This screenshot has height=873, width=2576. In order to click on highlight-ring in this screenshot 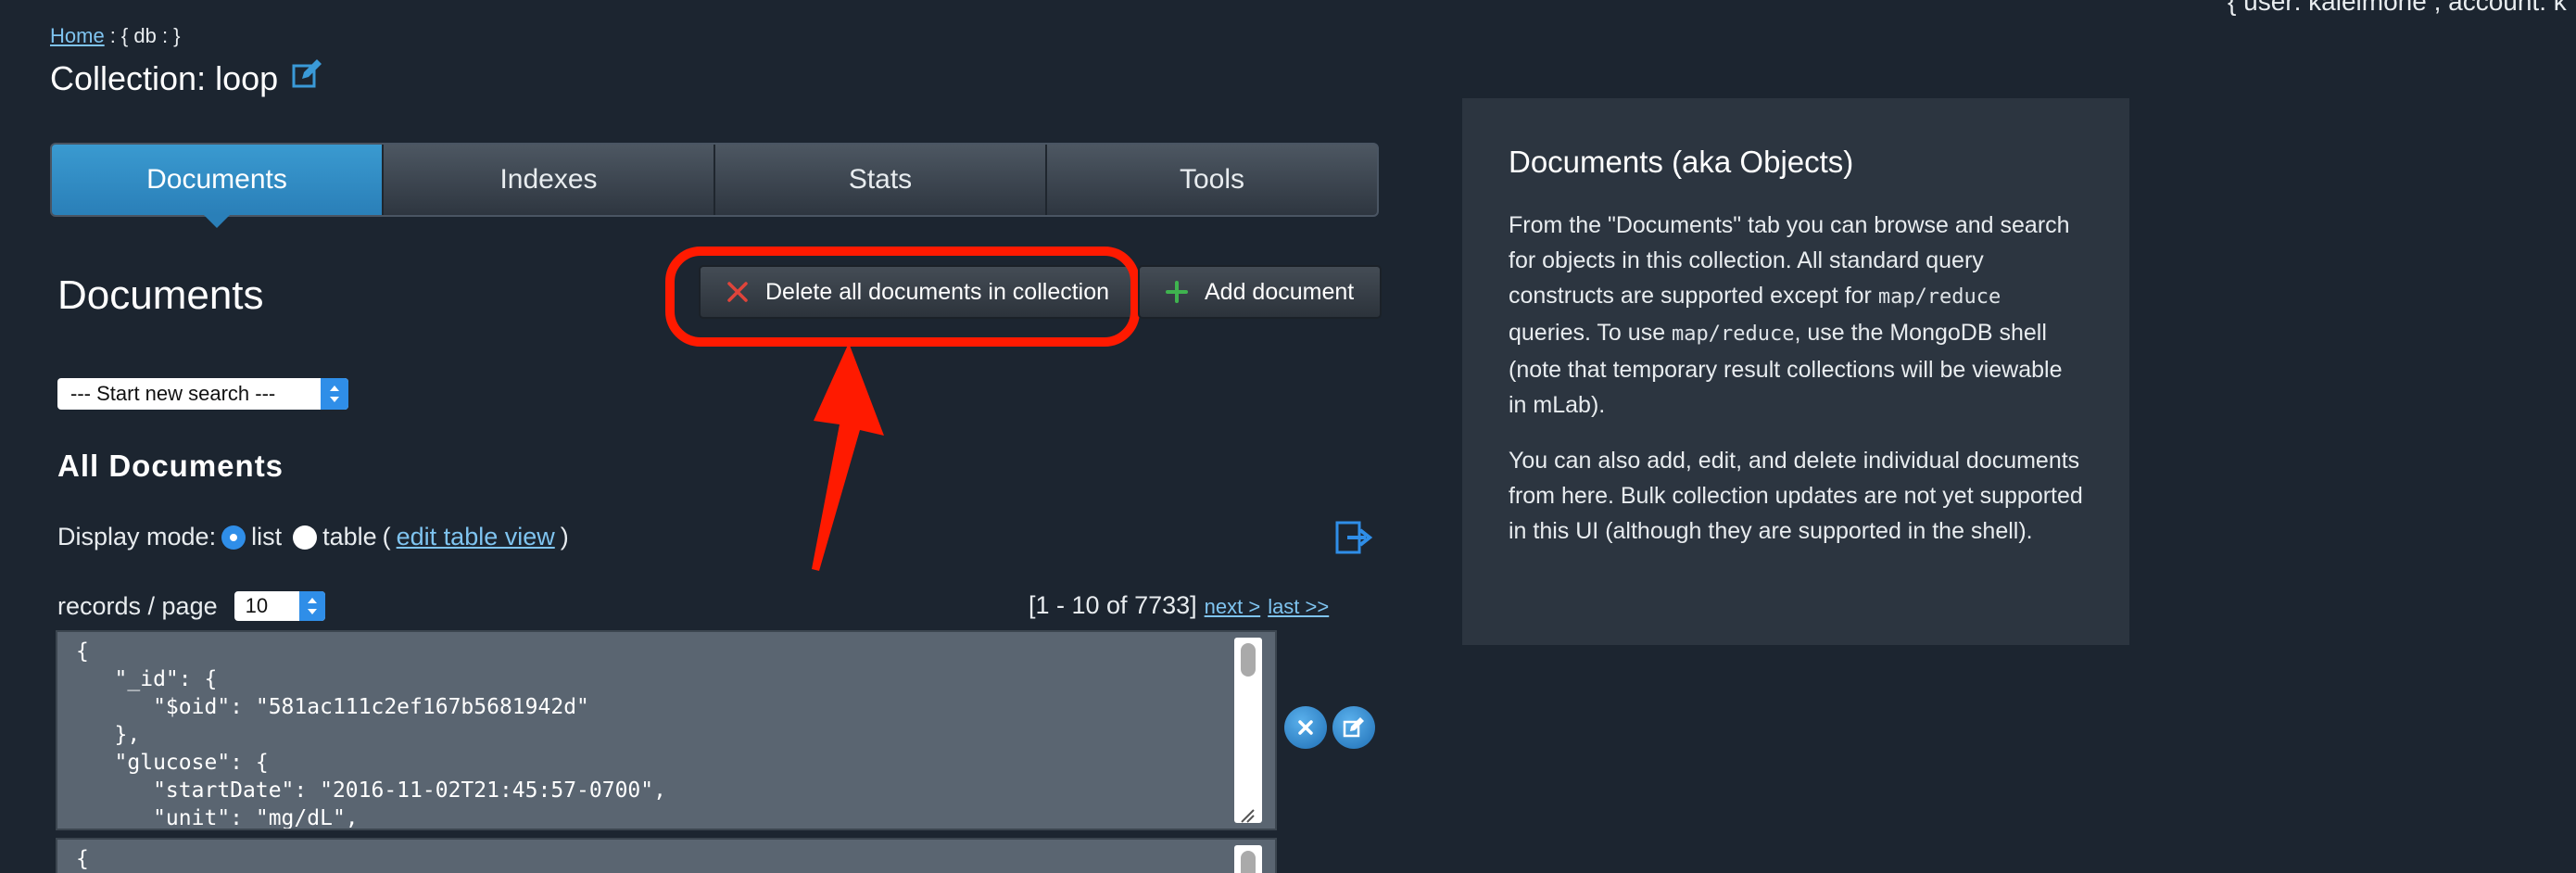, I will do `click(902, 297)`.